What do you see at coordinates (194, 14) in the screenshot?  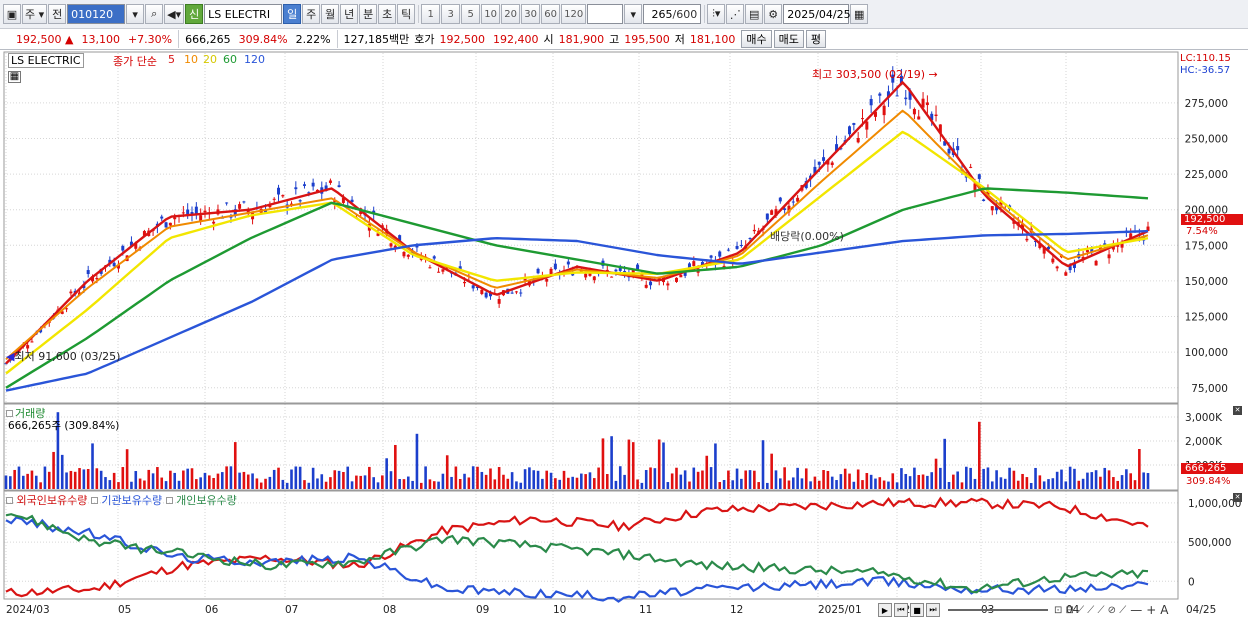 I see `new-button: 신` at bounding box center [194, 14].